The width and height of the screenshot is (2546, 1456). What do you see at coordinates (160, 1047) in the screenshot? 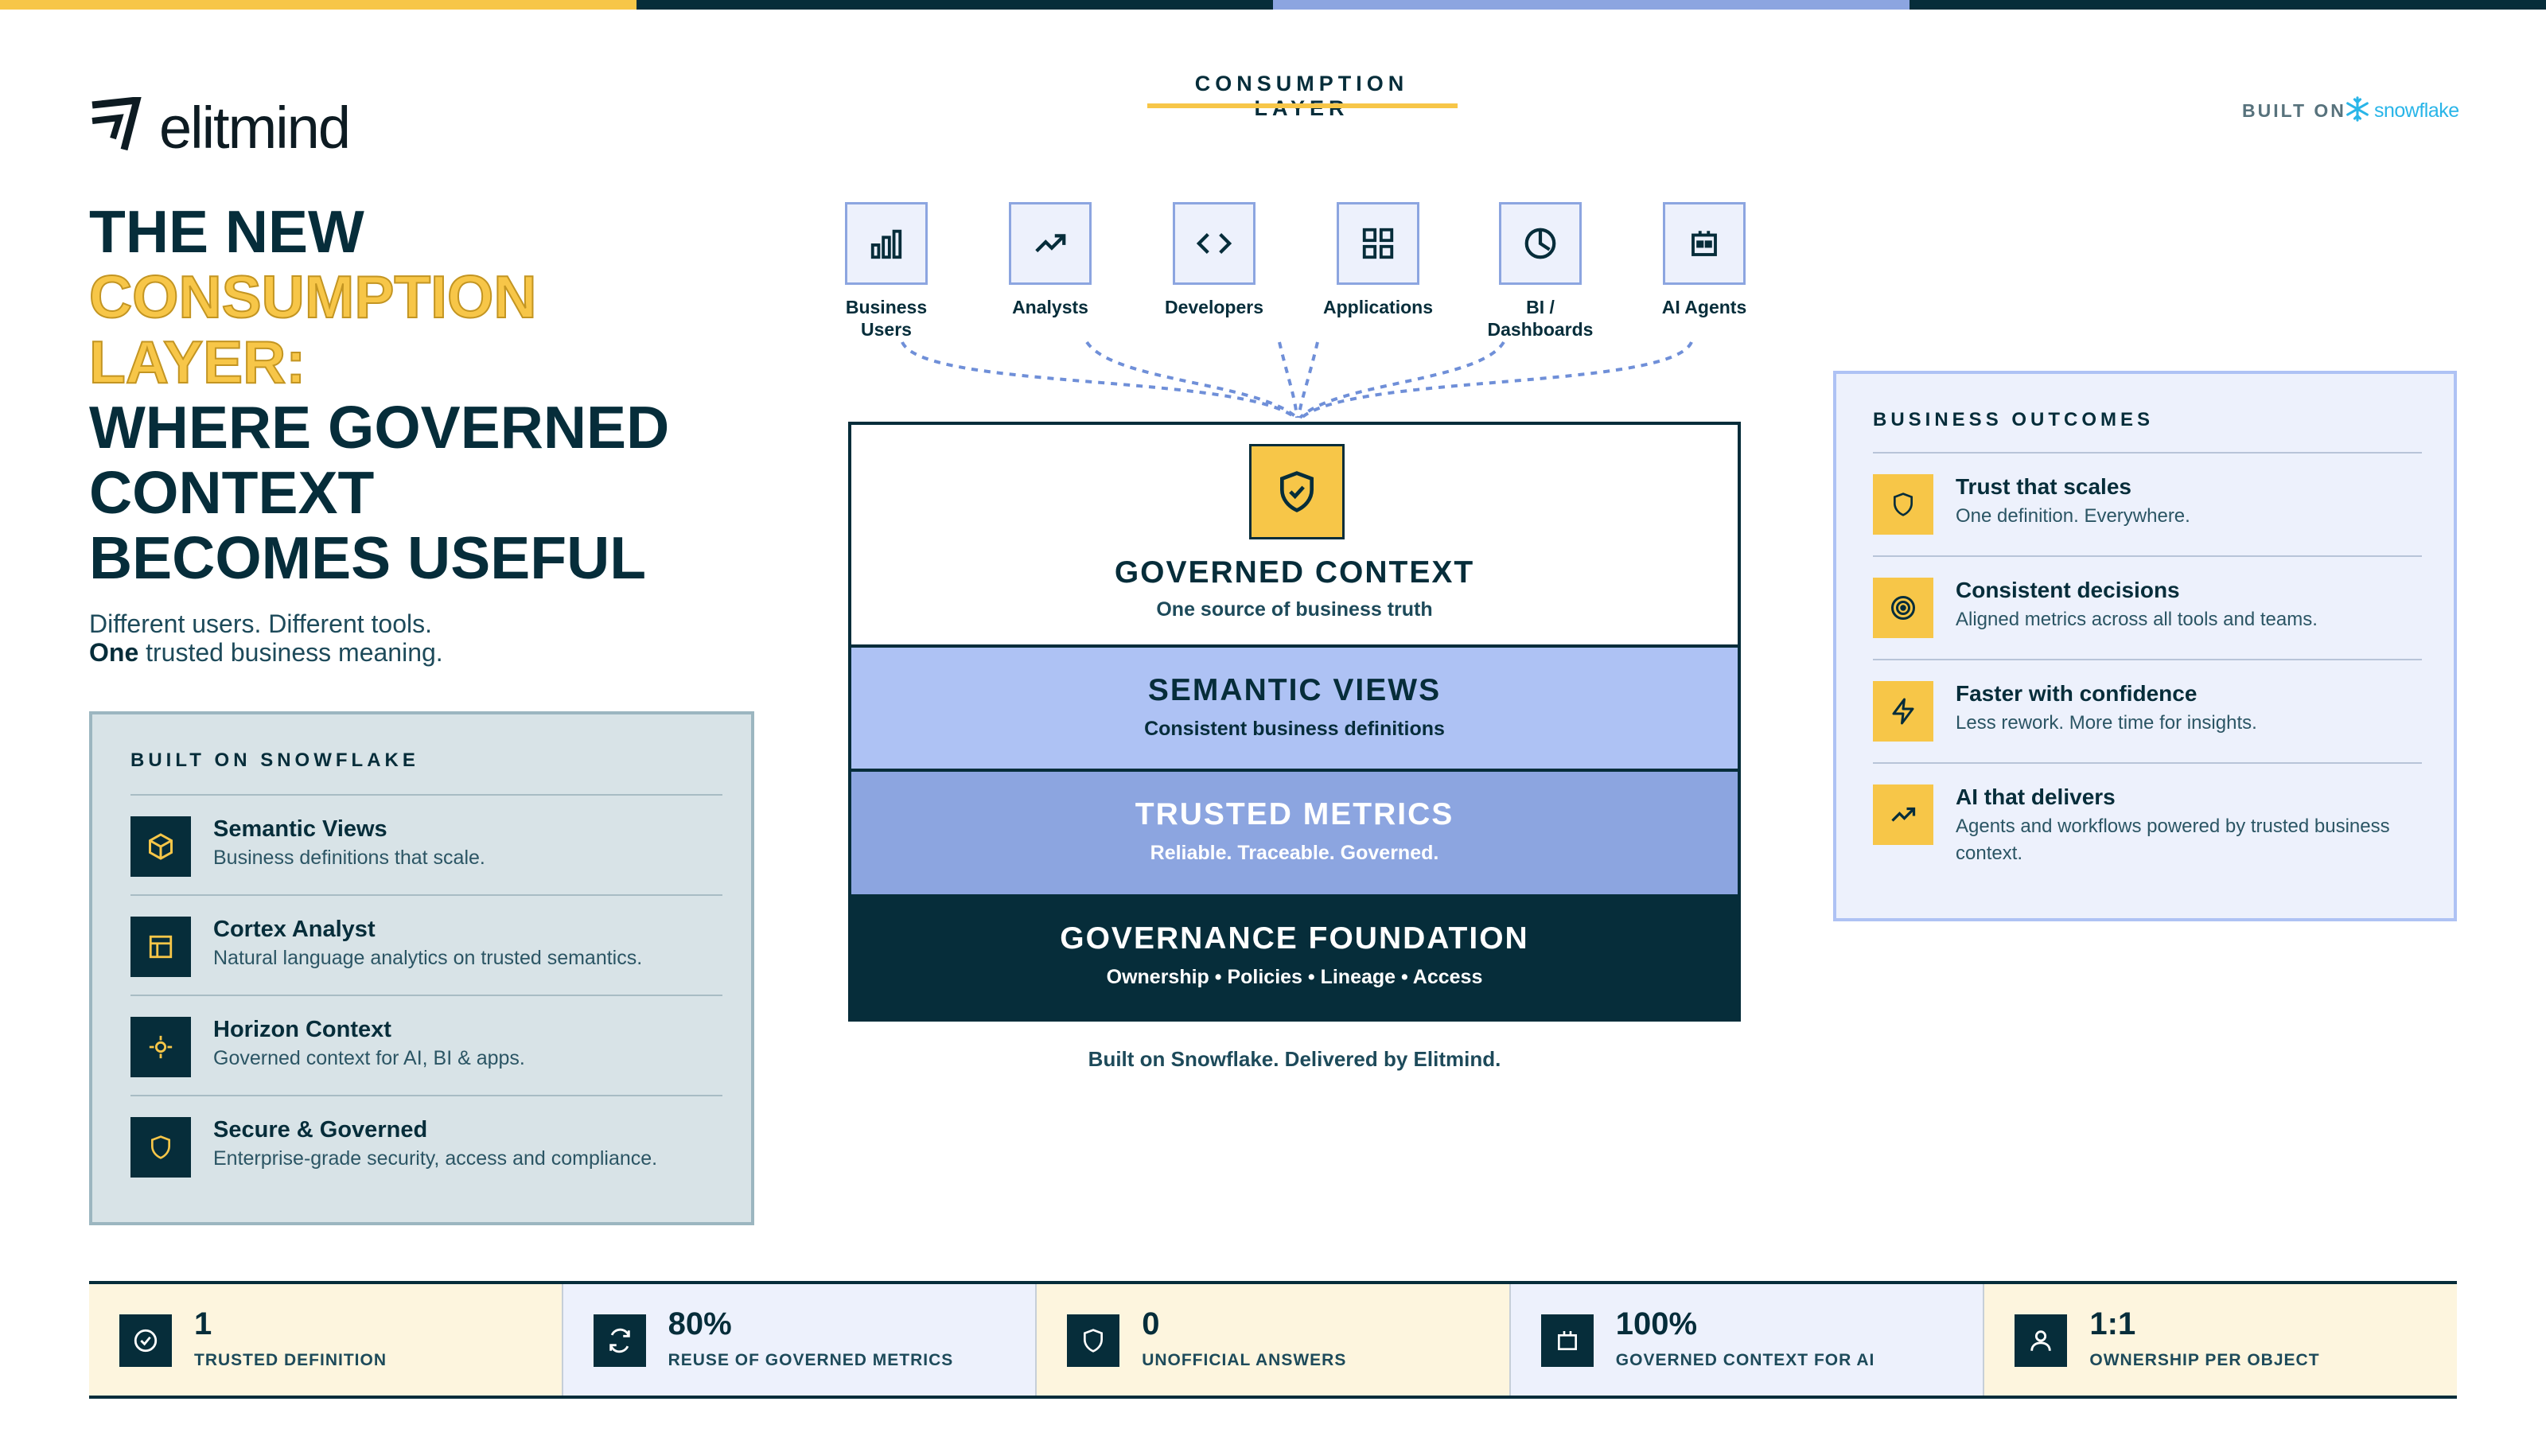
I see `target-crosshair-icon` at bounding box center [160, 1047].